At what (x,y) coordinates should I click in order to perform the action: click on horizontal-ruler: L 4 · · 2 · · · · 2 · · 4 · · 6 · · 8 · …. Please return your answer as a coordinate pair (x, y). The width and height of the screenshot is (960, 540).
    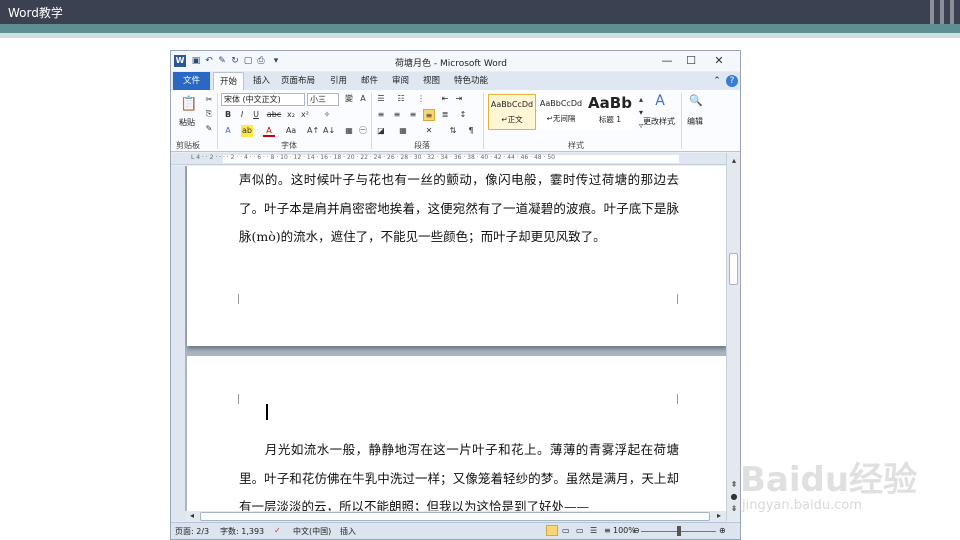
    Looking at the image, I should click on (455, 159).